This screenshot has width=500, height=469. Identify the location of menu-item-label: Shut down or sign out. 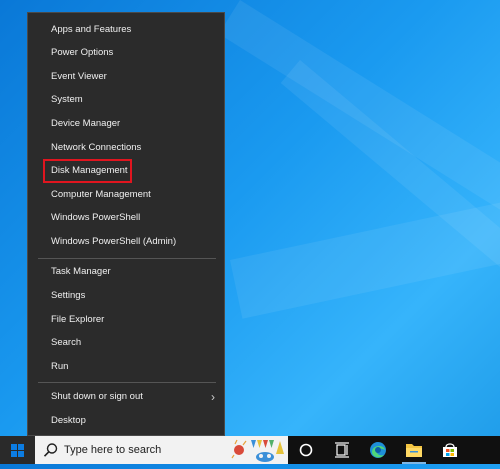
(97, 396).